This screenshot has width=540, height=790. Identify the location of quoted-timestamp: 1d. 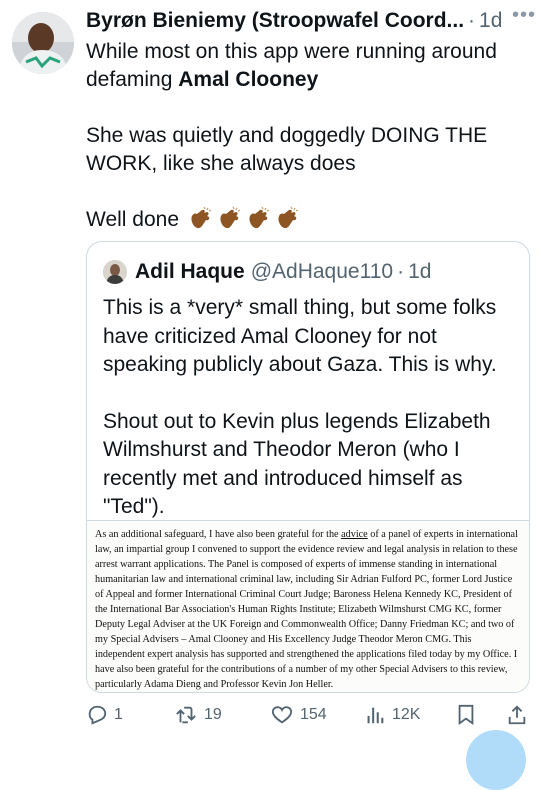
(419, 272).